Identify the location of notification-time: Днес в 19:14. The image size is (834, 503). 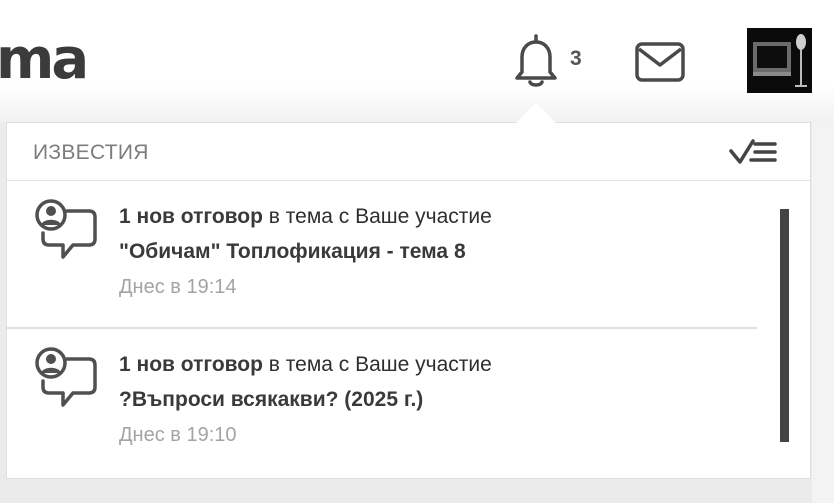
(178, 287).